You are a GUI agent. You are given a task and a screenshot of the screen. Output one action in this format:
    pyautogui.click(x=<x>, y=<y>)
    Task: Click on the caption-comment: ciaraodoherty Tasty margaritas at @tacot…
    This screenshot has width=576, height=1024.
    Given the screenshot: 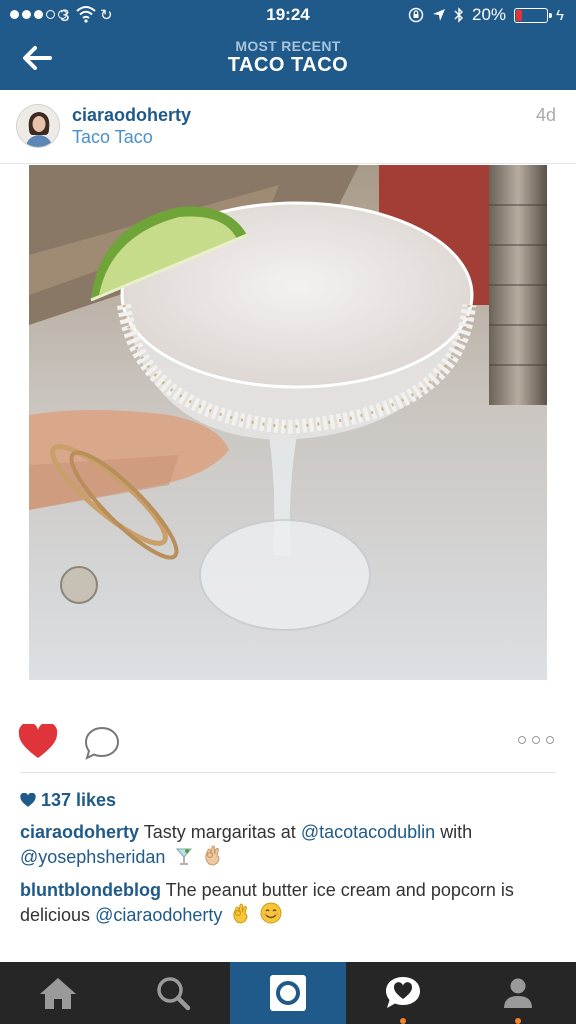 What is the action you would take?
    pyautogui.click(x=290, y=844)
    